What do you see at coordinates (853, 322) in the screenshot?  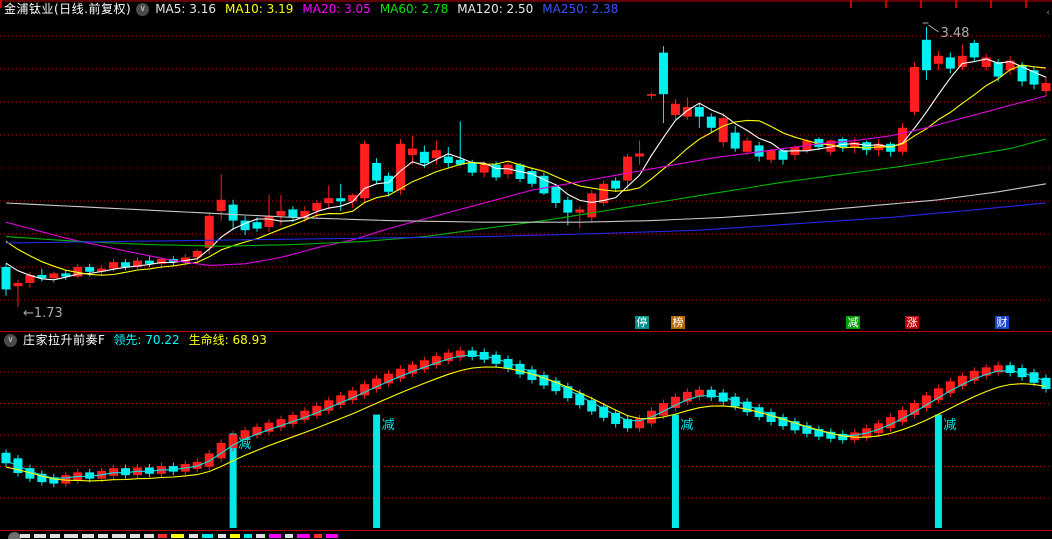 I see `watermark-badge-减: 减` at bounding box center [853, 322].